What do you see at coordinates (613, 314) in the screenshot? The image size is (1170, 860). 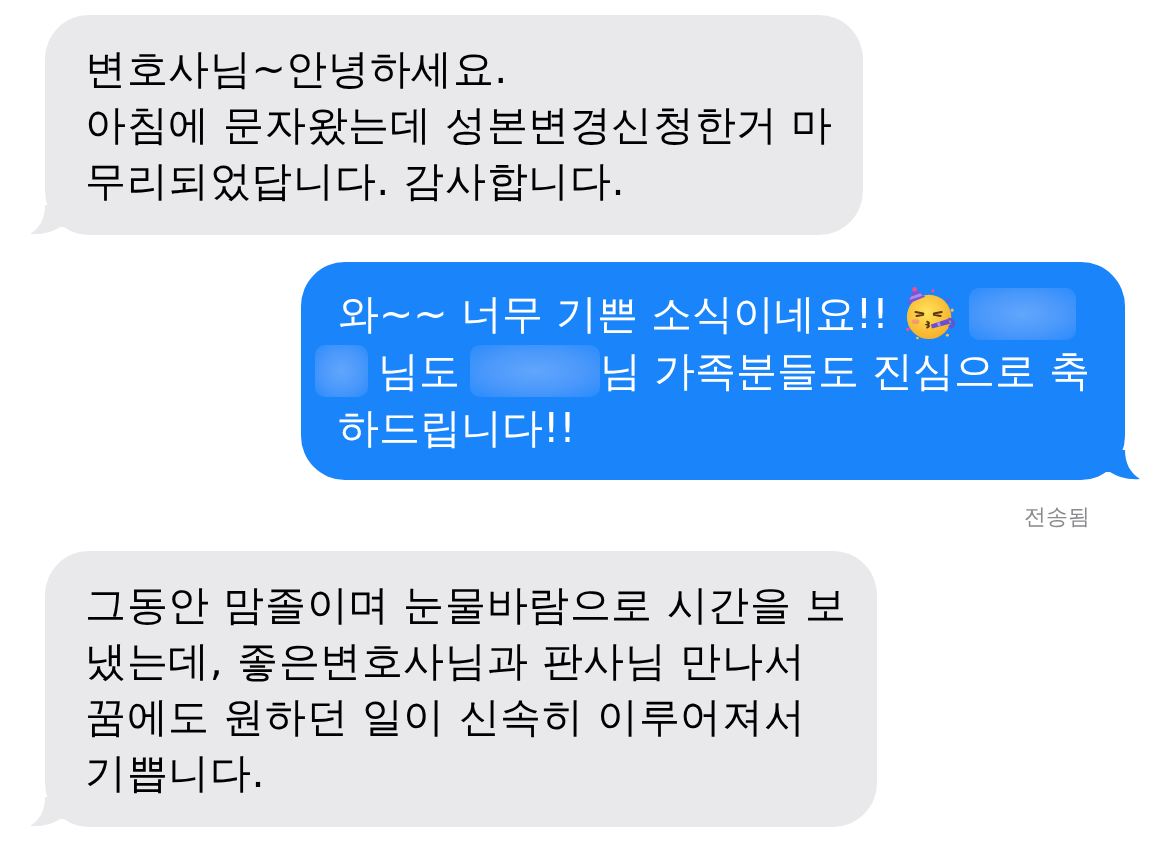 I see `message-text: 와~~ 너무 기쁜 소식이네요!!` at bounding box center [613, 314].